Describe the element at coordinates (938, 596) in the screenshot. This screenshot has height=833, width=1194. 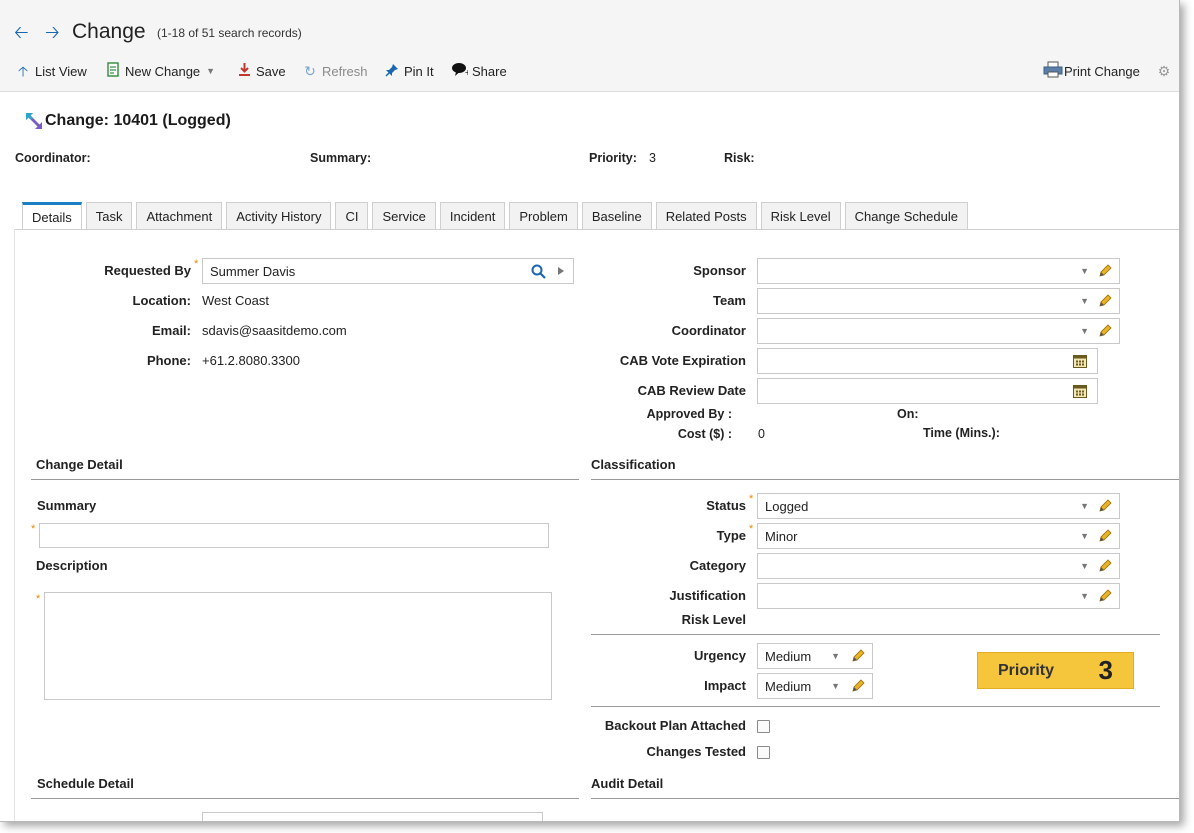
I see `justification-dropdown: ▼` at that location.